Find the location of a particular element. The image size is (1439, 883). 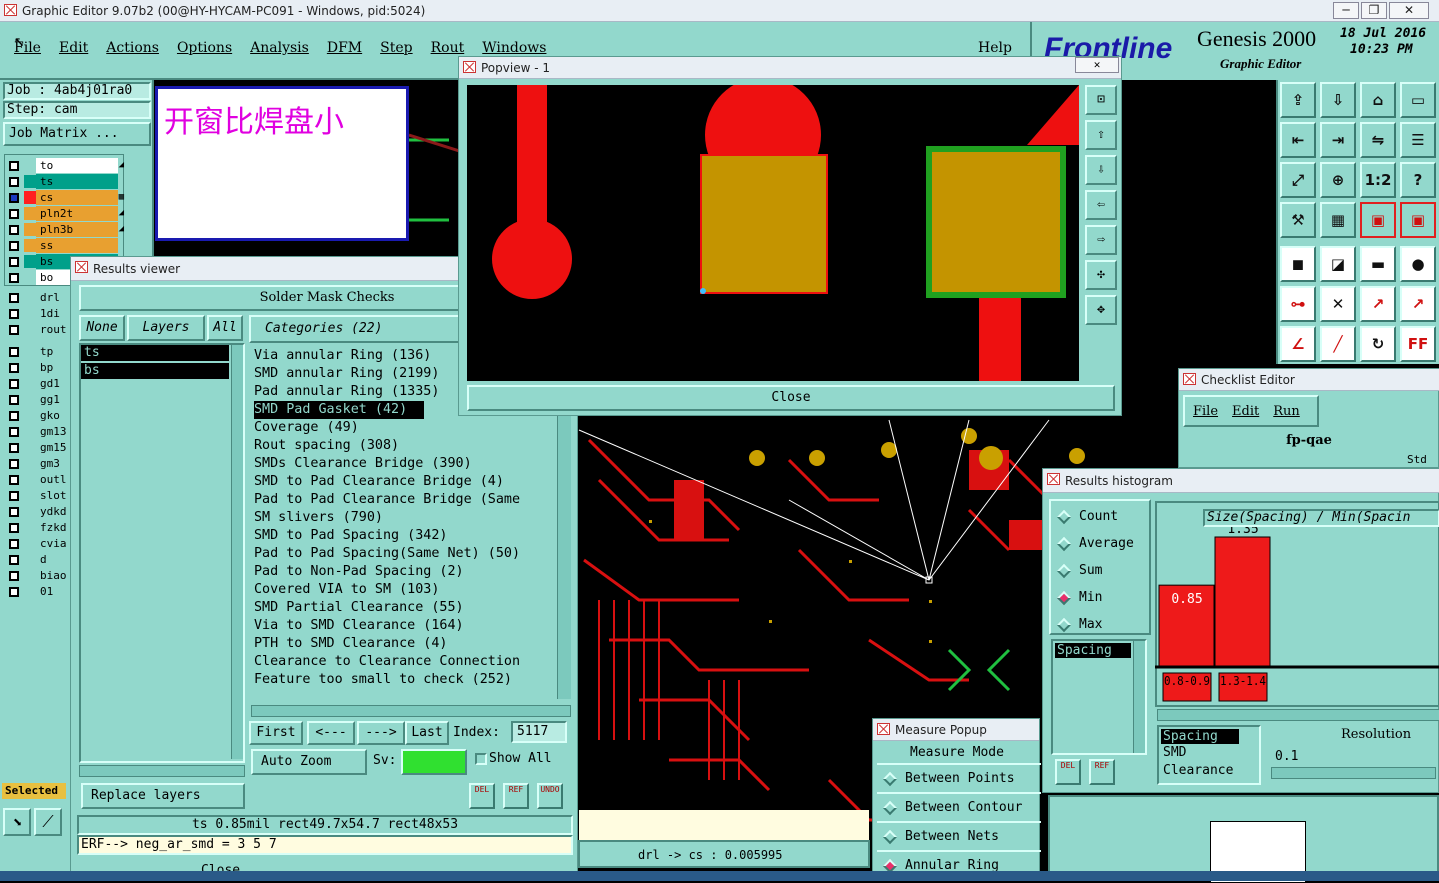

category-item: Covered VIA to SM (103) is located at coordinates (402, 590).